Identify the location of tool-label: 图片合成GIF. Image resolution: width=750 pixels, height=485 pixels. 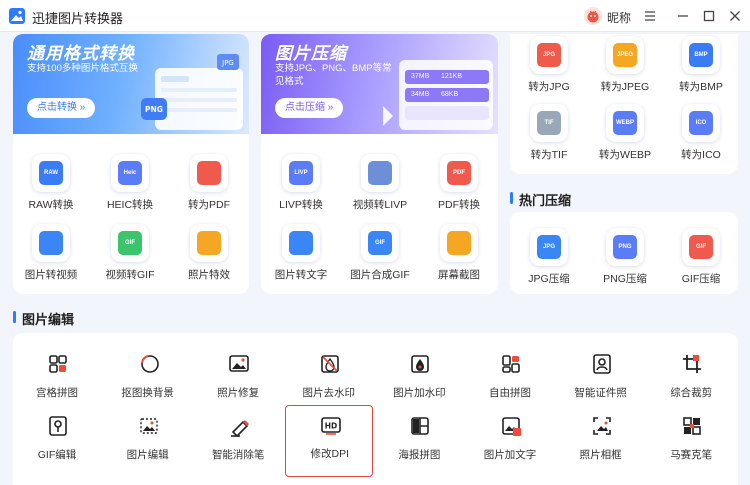
(380, 275).